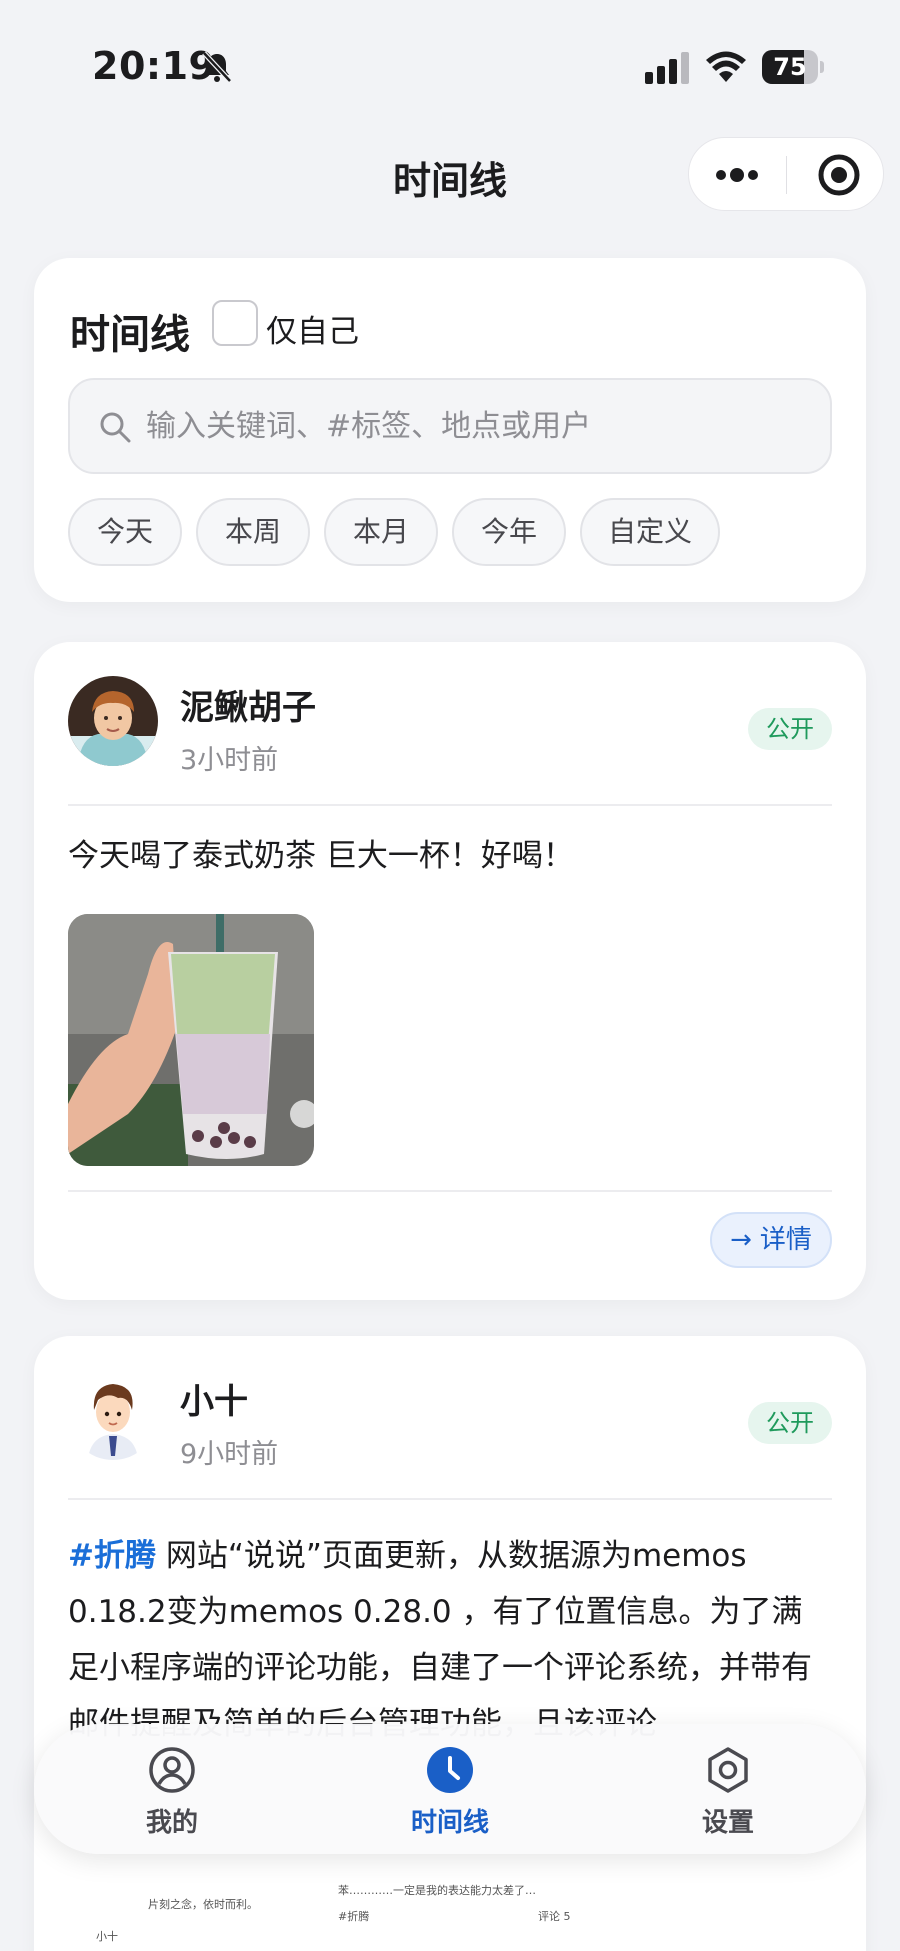 The width and height of the screenshot is (900, 1951). Describe the element at coordinates (312, 328) in the screenshot. I see `only-self-label: 仅自己` at that location.